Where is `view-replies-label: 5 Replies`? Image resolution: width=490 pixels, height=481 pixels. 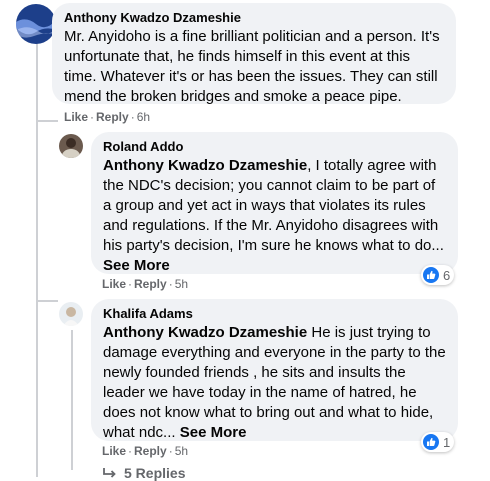 view-replies-label: 5 Replies is located at coordinates (155, 473).